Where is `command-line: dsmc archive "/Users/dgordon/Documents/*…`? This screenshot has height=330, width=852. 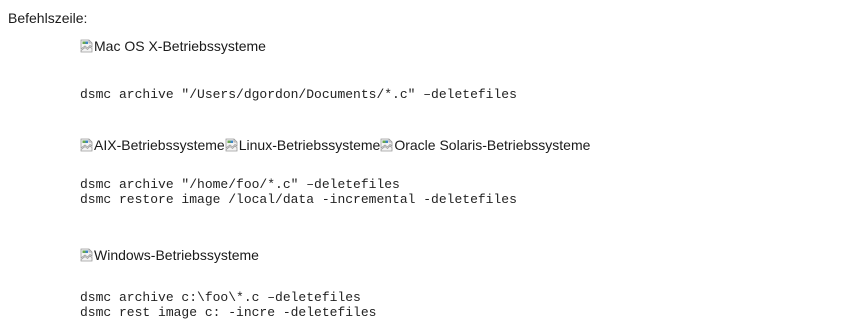
command-line: dsmc archive "/Users/dgordon/Documents/*… is located at coordinates (298, 94).